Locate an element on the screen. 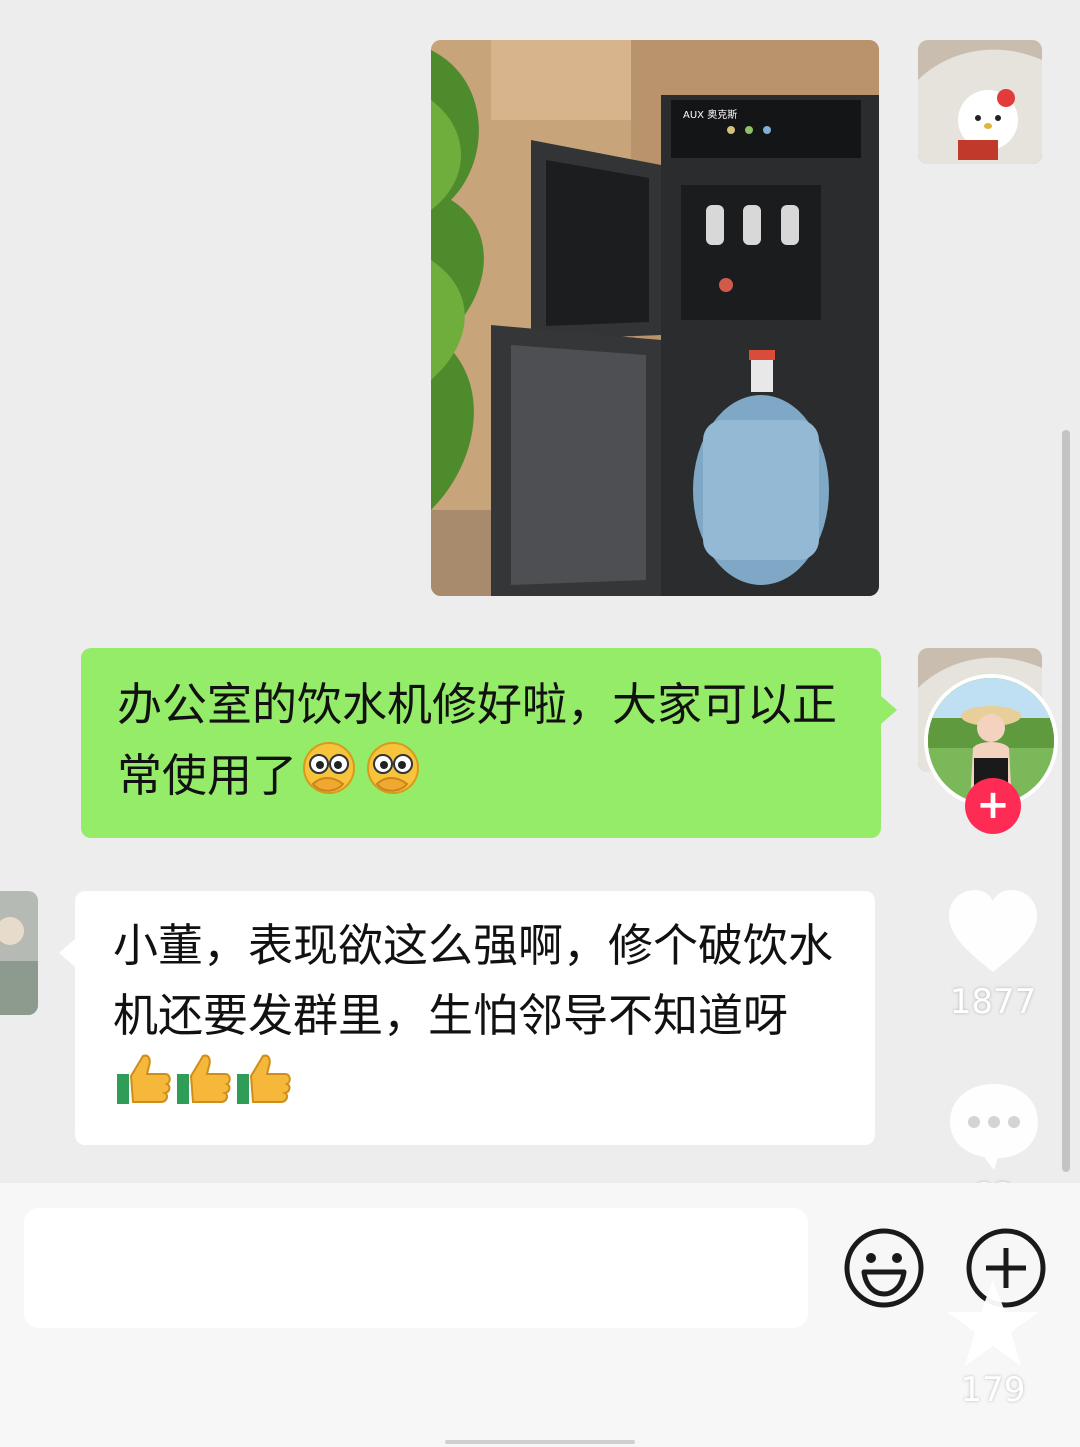 The image size is (1080, 1447). favorite-count: 179 is located at coordinates (993, 1390).